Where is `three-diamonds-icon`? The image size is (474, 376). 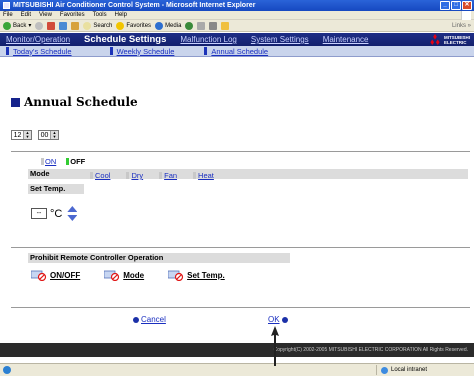 three-diamonds-icon is located at coordinates (435, 39).